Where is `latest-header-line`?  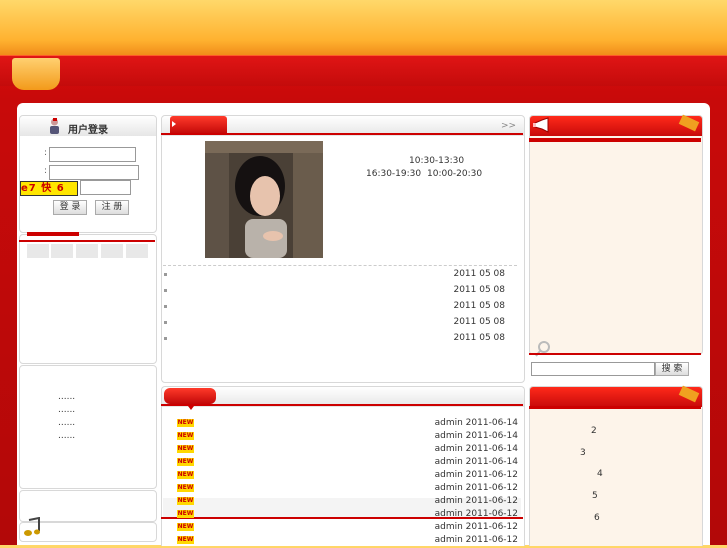 latest-header-line is located at coordinates (342, 405).